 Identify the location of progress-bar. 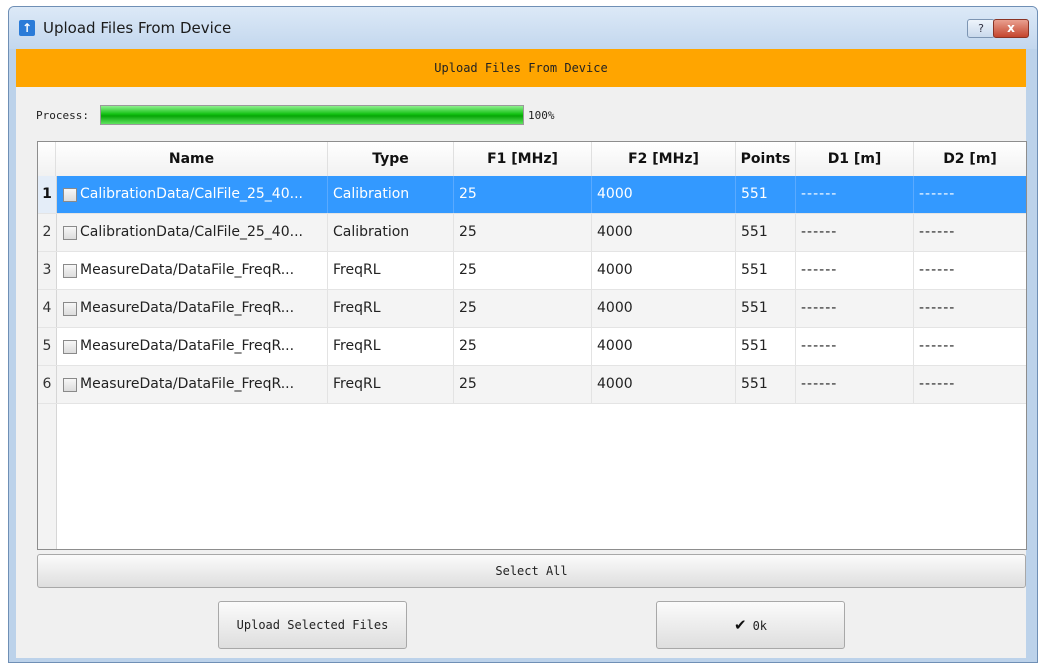
(312, 115).